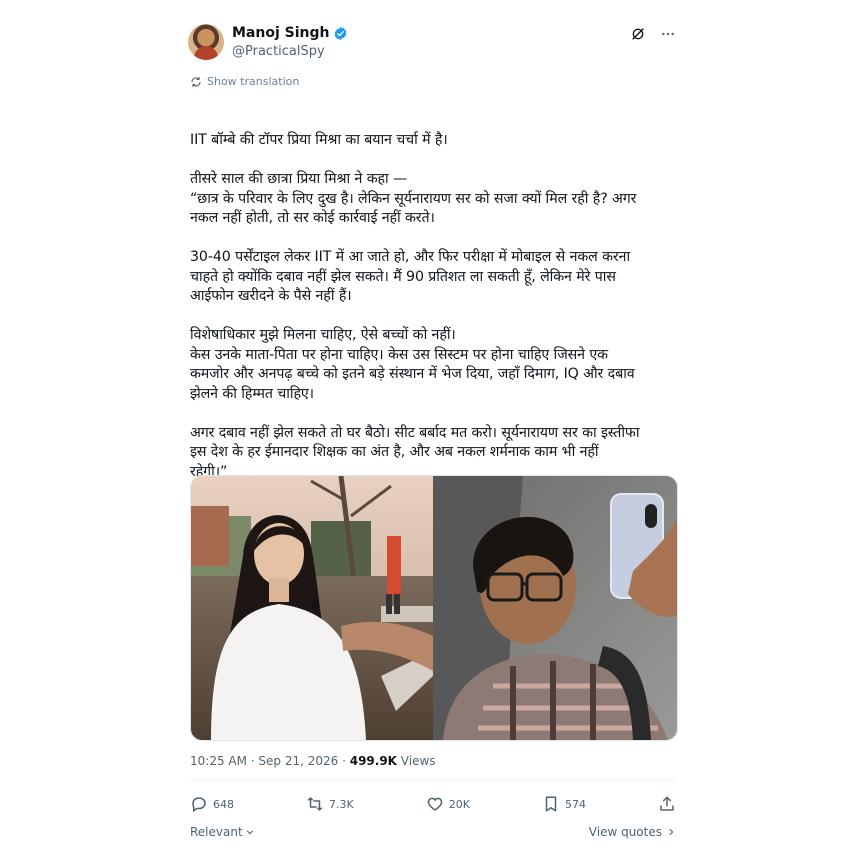  I want to click on chevron-right-icon, so click(671, 832).